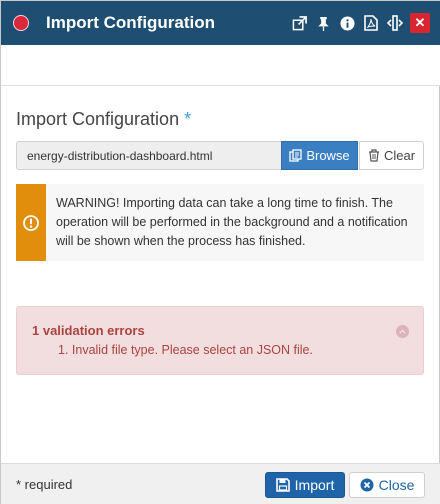  What do you see at coordinates (299, 23) in the screenshot?
I see `popout-icon` at bounding box center [299, 23].